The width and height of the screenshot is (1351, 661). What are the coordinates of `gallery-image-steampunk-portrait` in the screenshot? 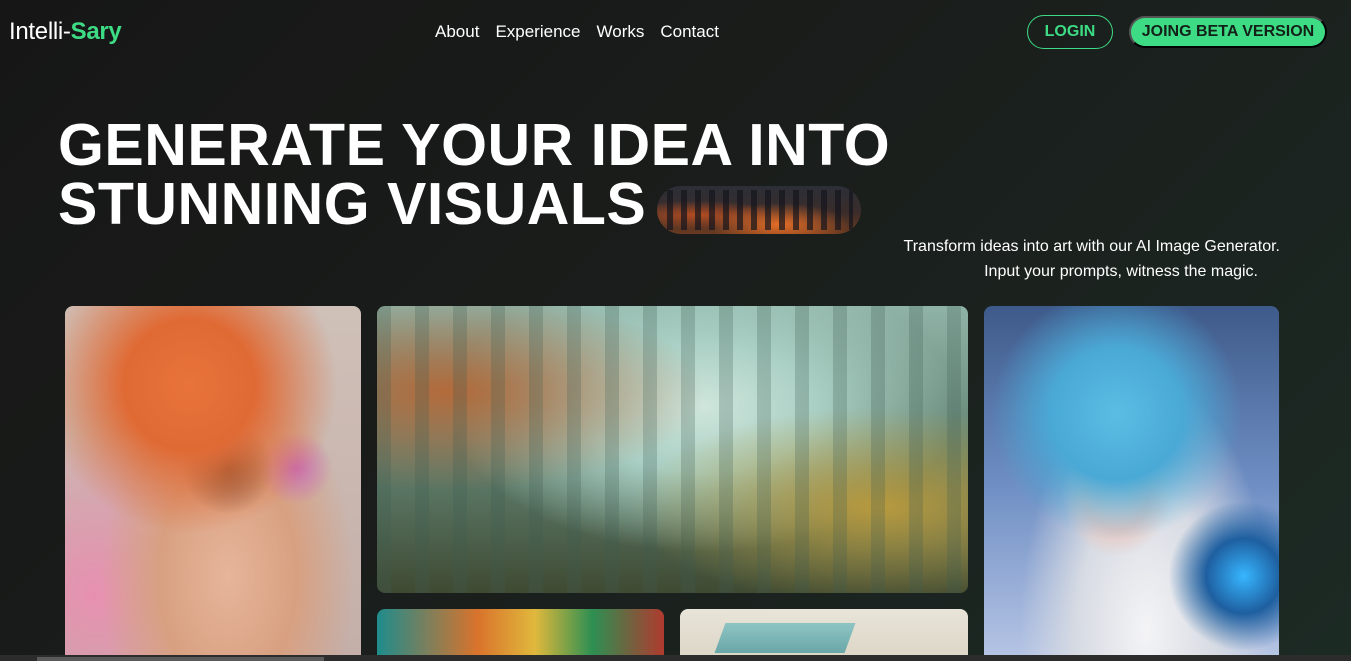 It's located at (213, 483).